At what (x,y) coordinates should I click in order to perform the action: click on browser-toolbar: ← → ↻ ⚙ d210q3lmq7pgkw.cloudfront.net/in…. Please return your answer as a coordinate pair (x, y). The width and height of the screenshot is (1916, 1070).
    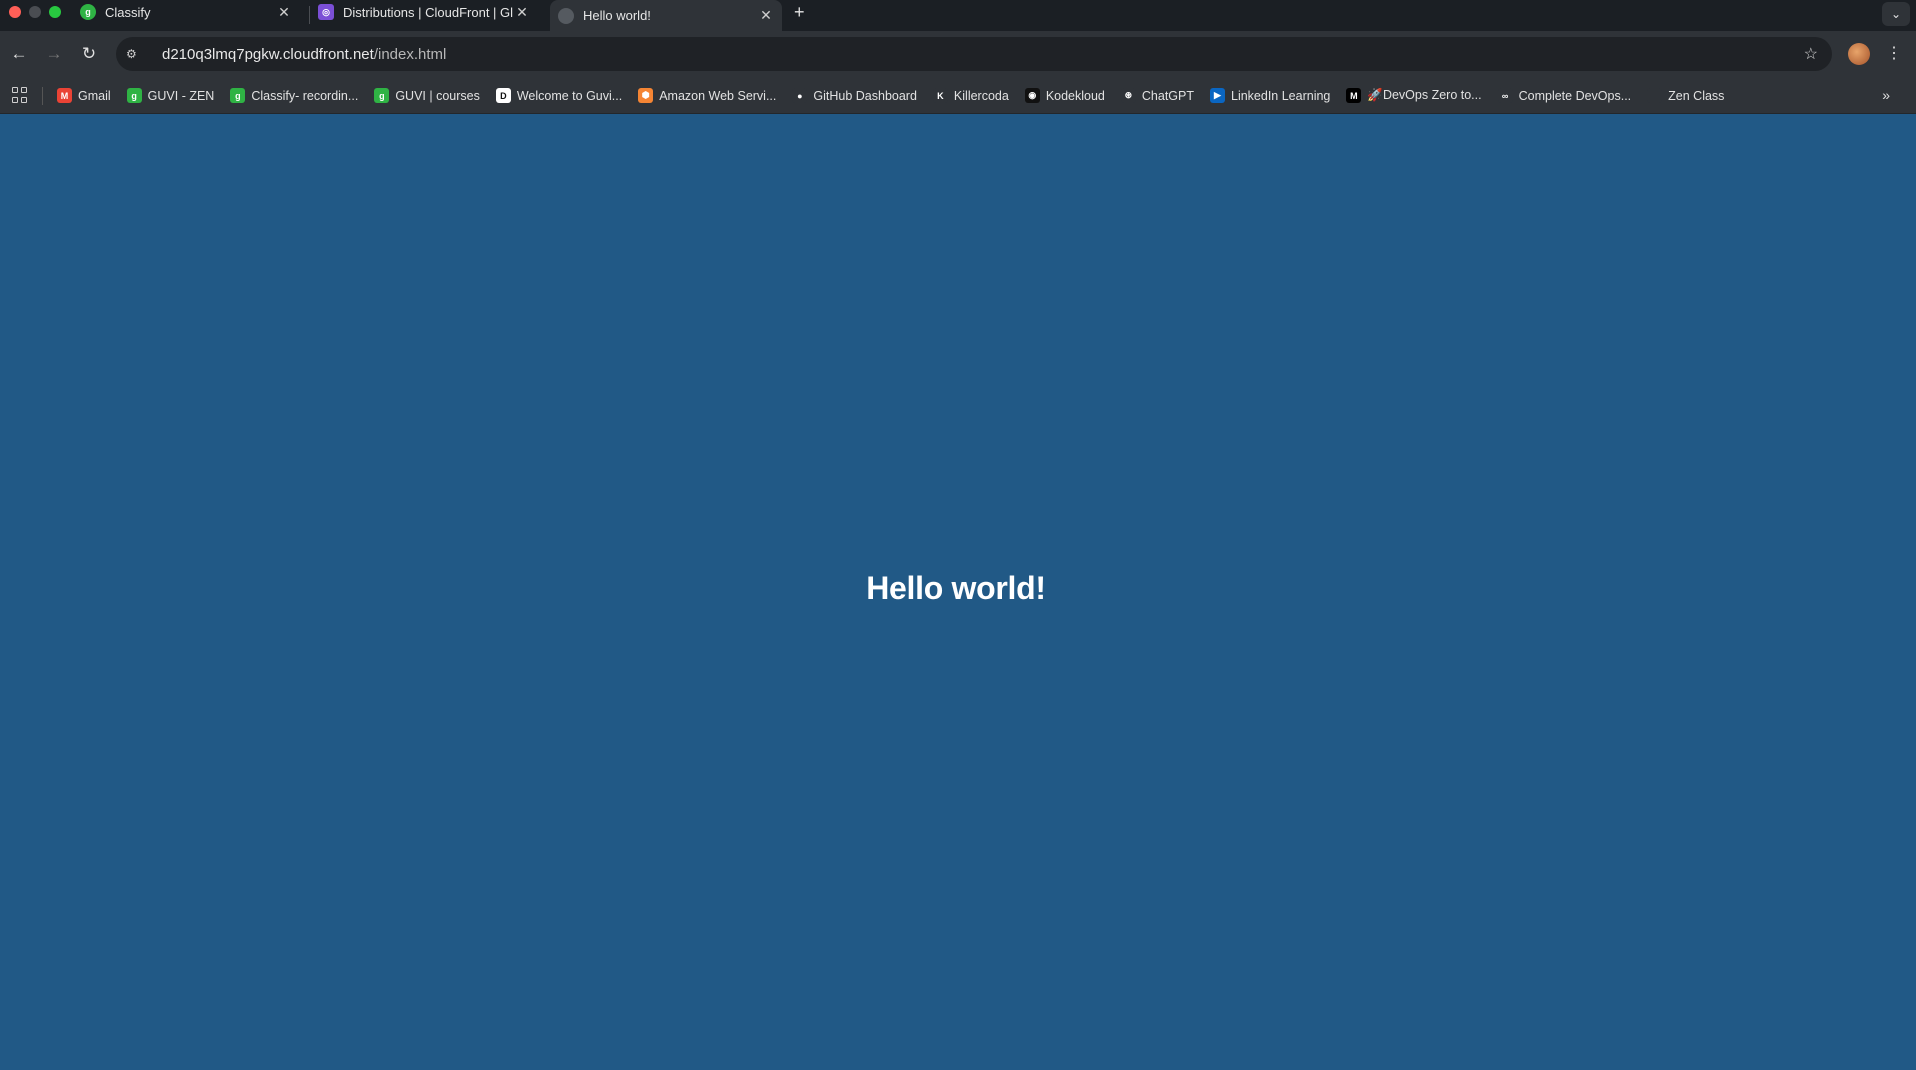
    Looking at the image, I should click on (958, 54).